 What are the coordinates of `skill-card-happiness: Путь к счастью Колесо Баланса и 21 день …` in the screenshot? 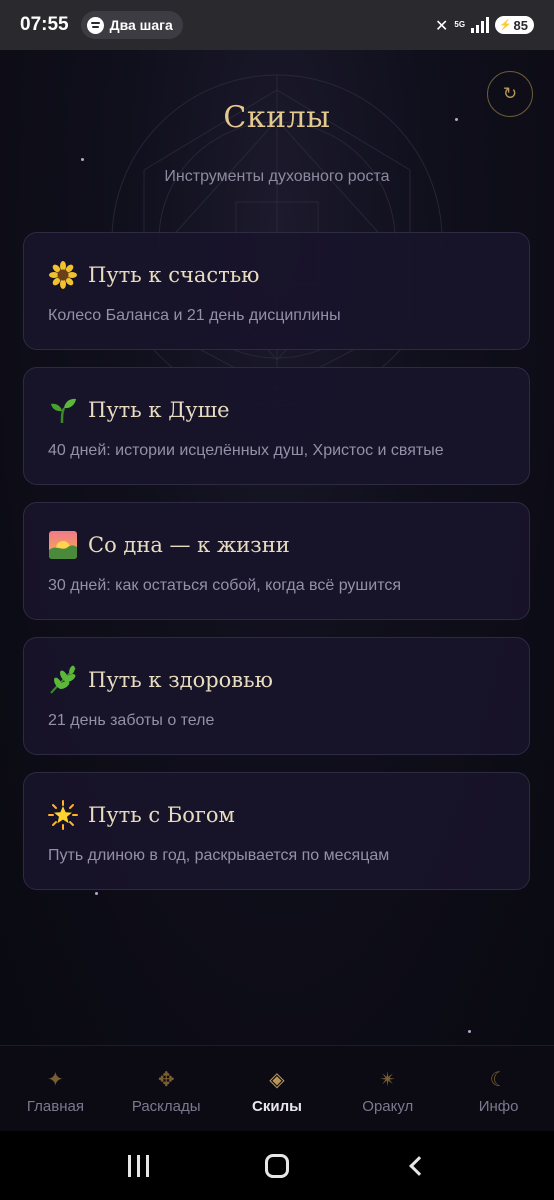 It's located at (276, 291).